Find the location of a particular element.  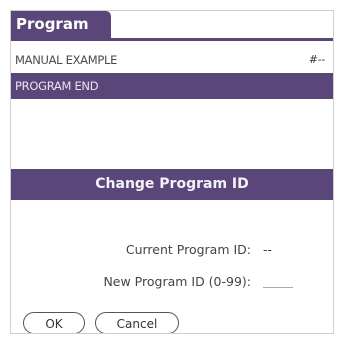

title-bar: Program is located at coordinates (172, 26).